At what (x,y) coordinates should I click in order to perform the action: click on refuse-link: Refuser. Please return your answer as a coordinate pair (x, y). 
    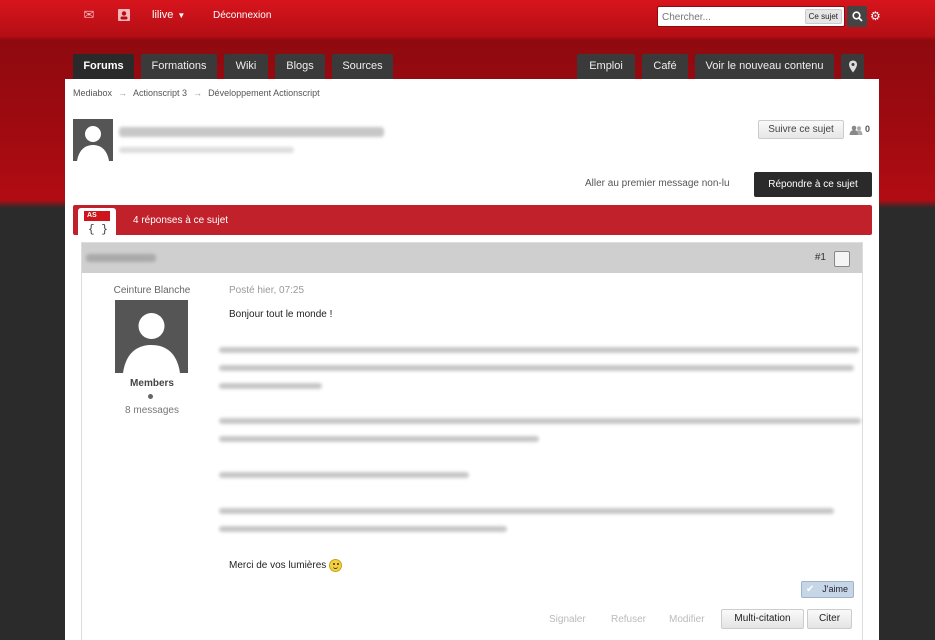
    Looking at the image, I should click on (628, 619).